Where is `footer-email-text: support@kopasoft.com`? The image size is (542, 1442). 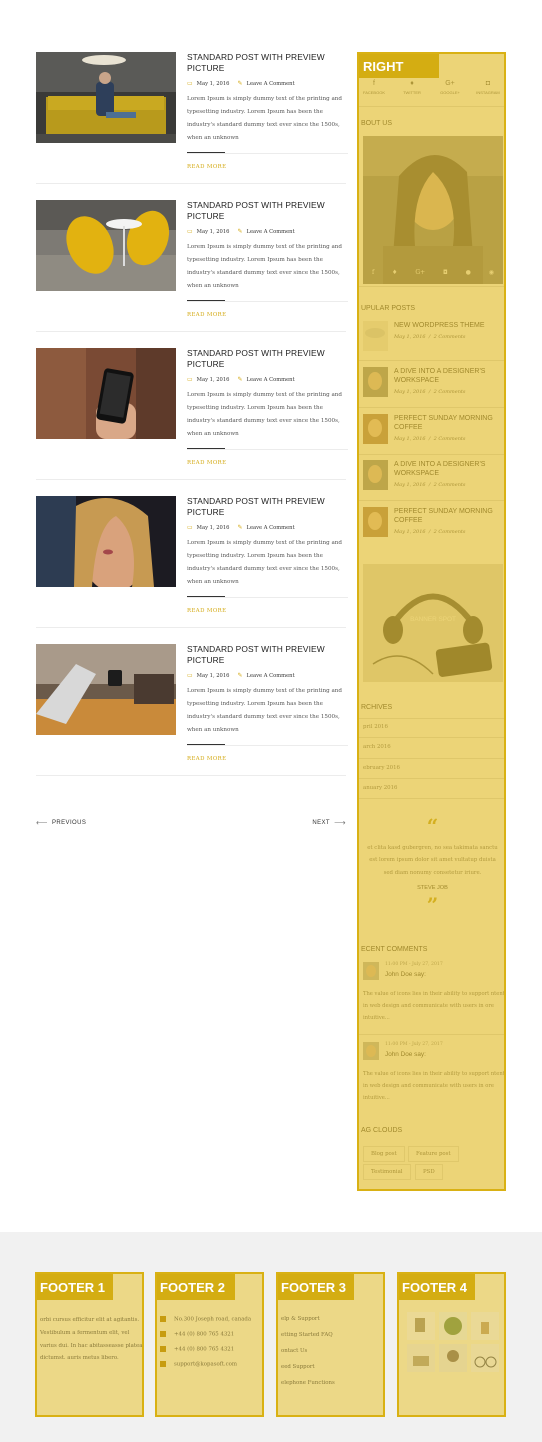
footer-email-text: support@kopasoft.com is located at coordinates (205, 1364).